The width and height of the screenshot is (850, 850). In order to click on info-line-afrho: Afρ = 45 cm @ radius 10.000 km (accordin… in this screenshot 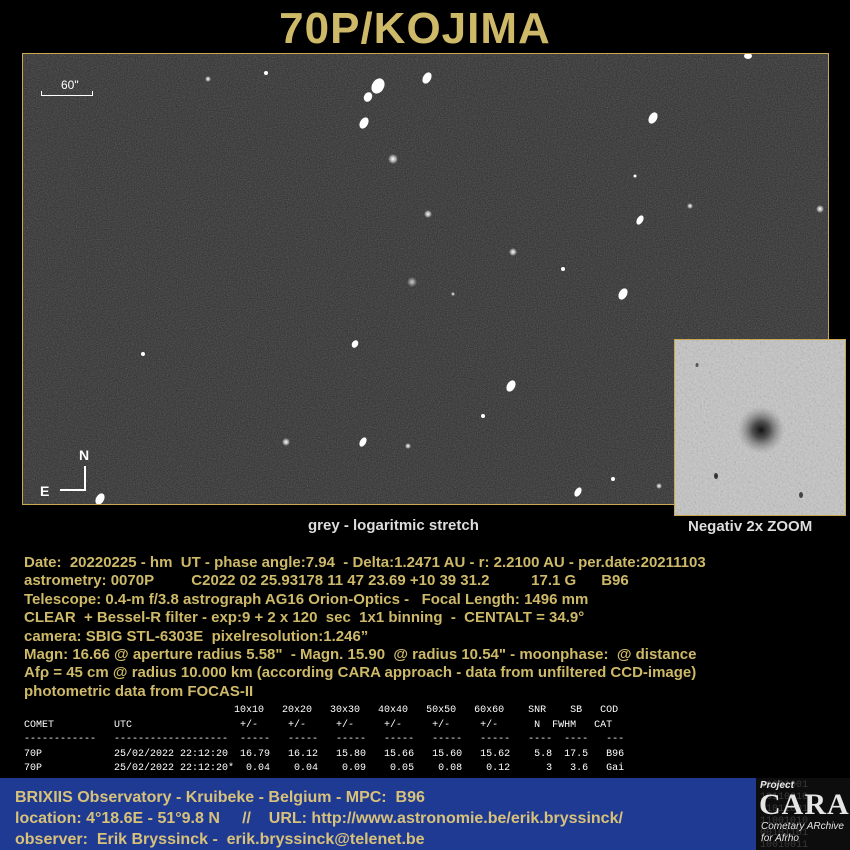, I will do `click(360, 673)`.